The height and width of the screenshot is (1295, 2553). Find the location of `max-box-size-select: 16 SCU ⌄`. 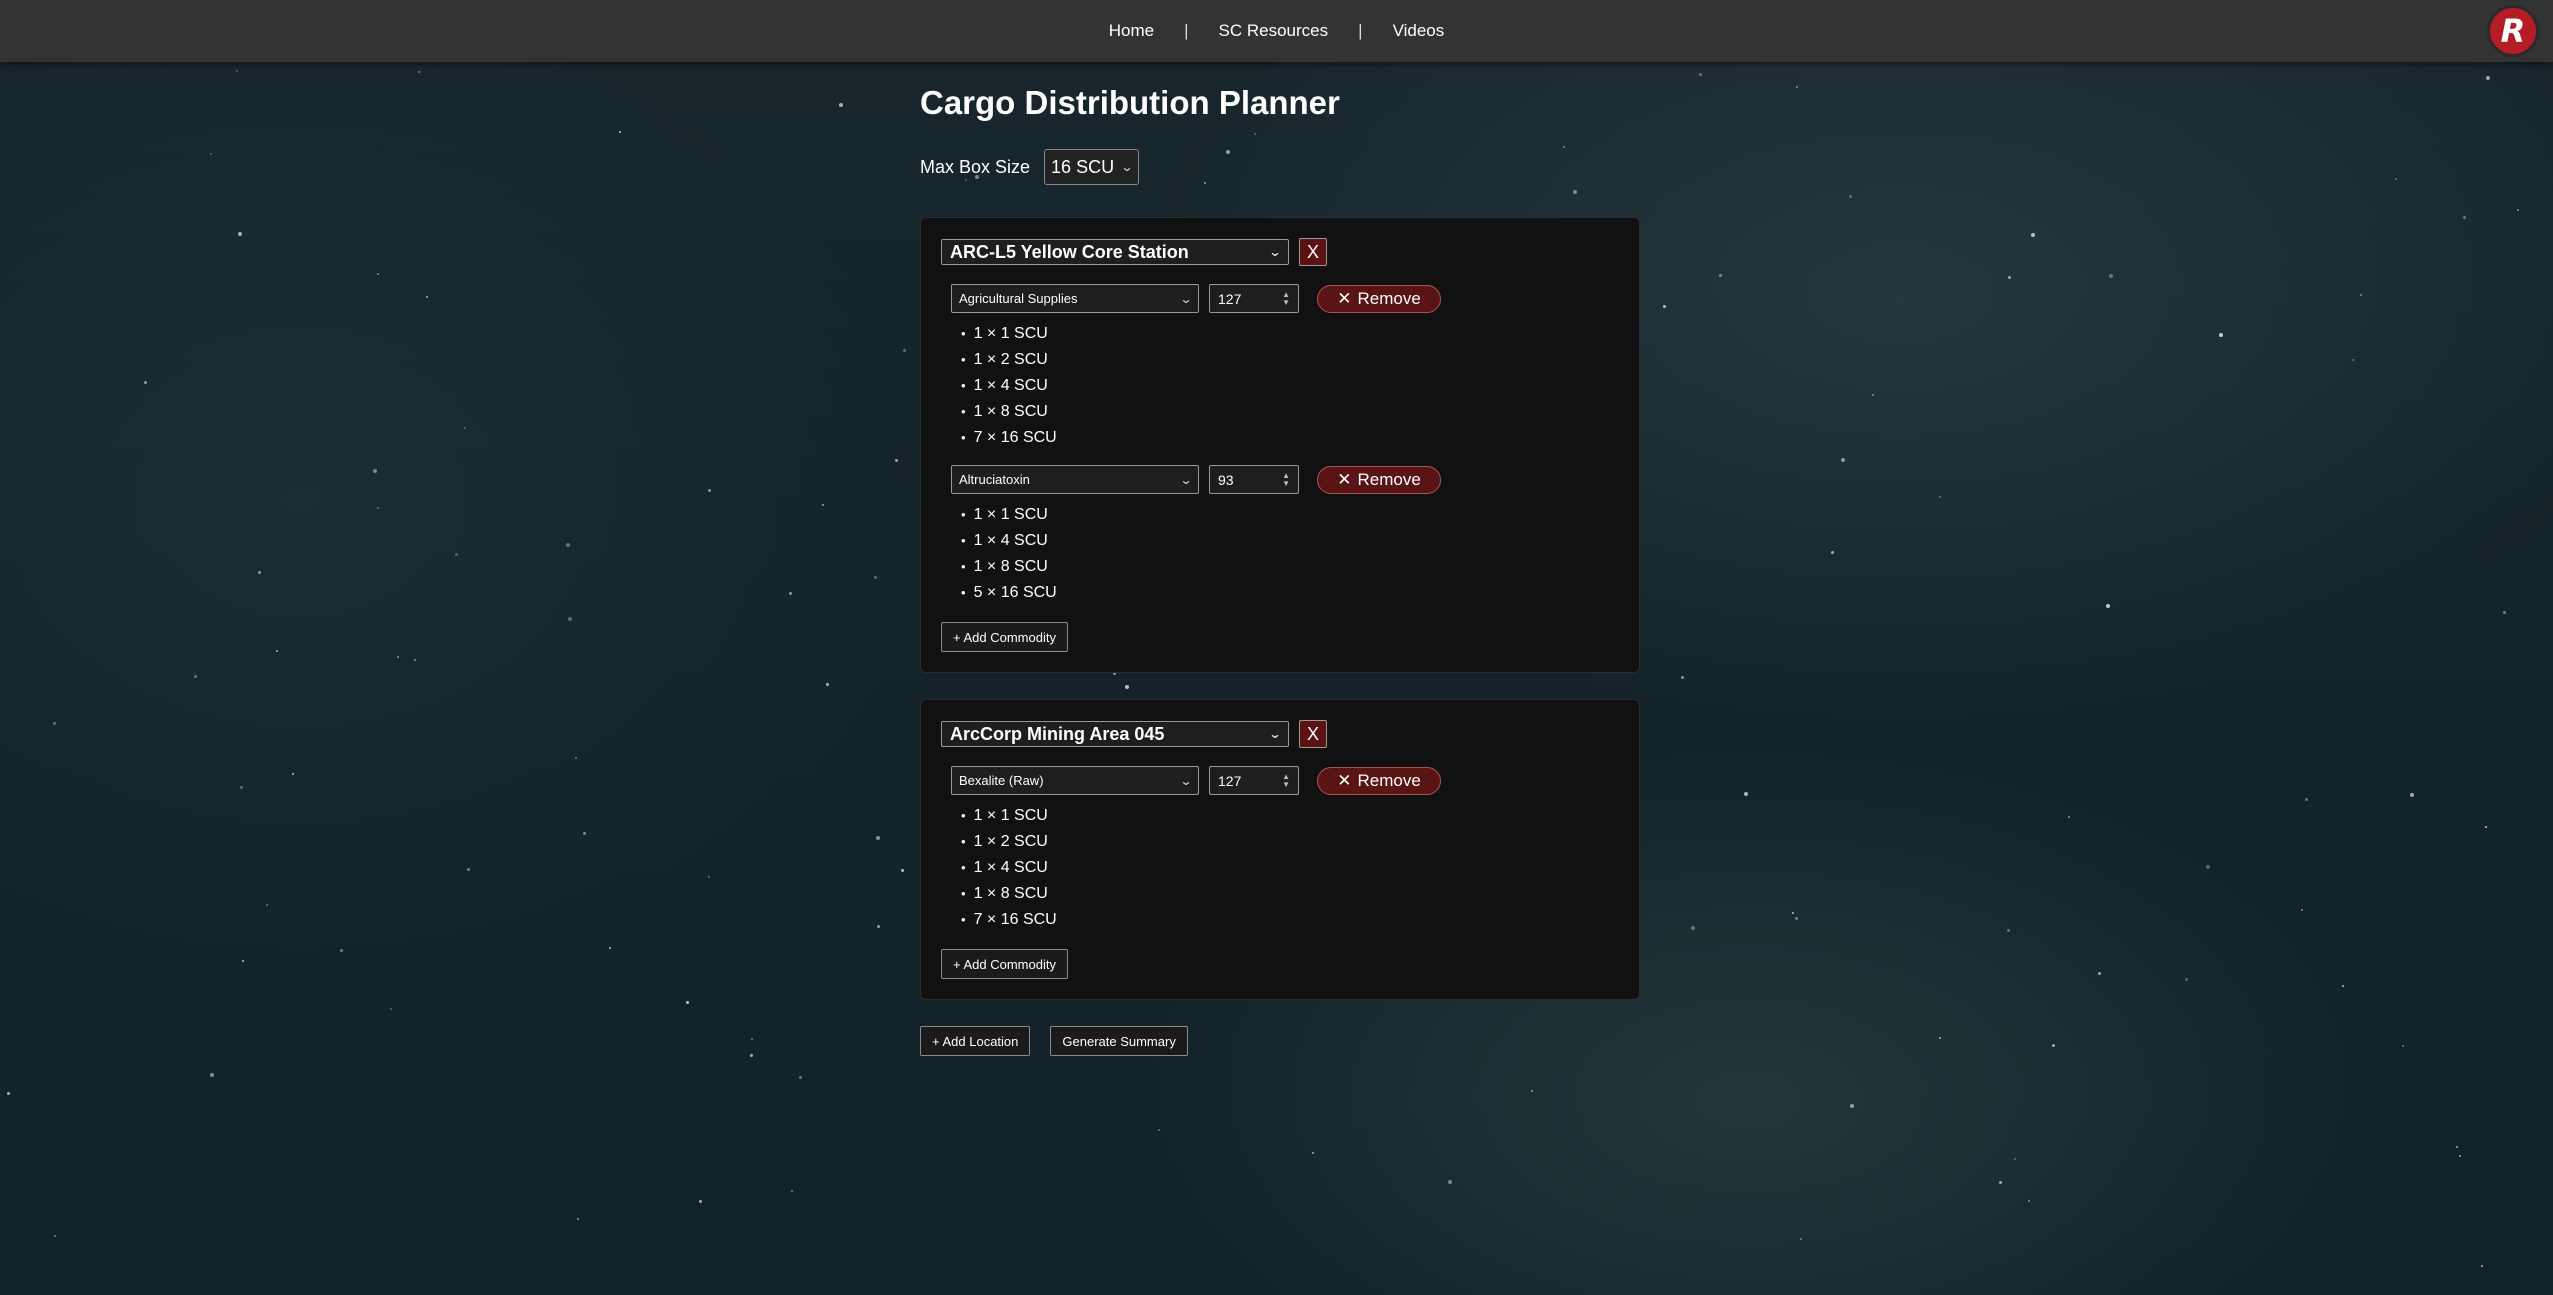

max-box-size-select: 16 SCU ⌄ is located at coordinates (1092, 167).